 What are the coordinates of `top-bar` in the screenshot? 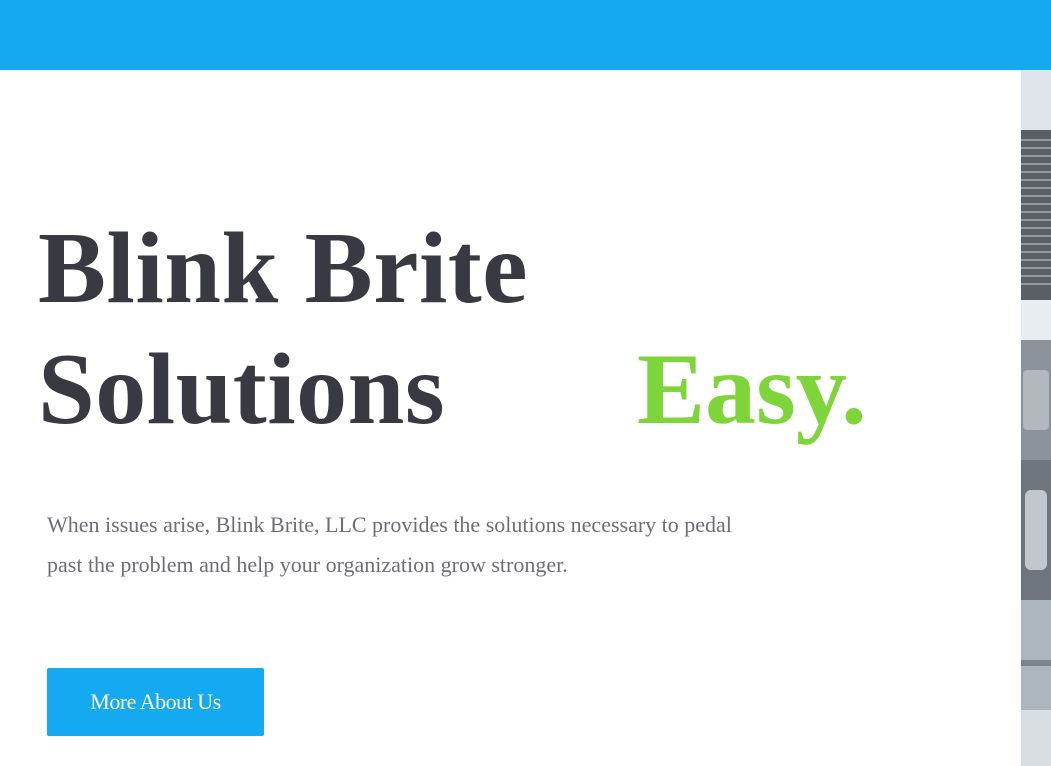 It's located at (525, 35).